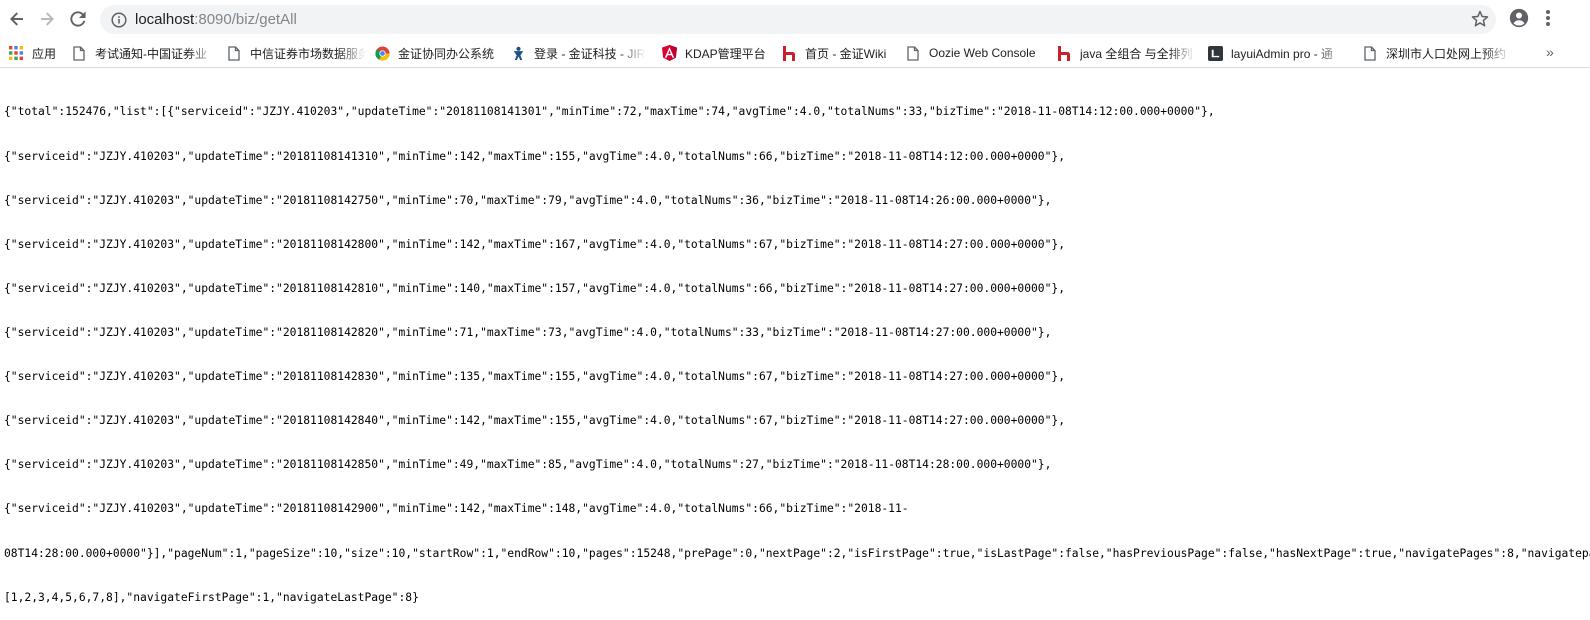 The width and height of the screenshot is (1590, 620). I want to click on bookmark-item: 金证协同办公系统, so click(438, 53).